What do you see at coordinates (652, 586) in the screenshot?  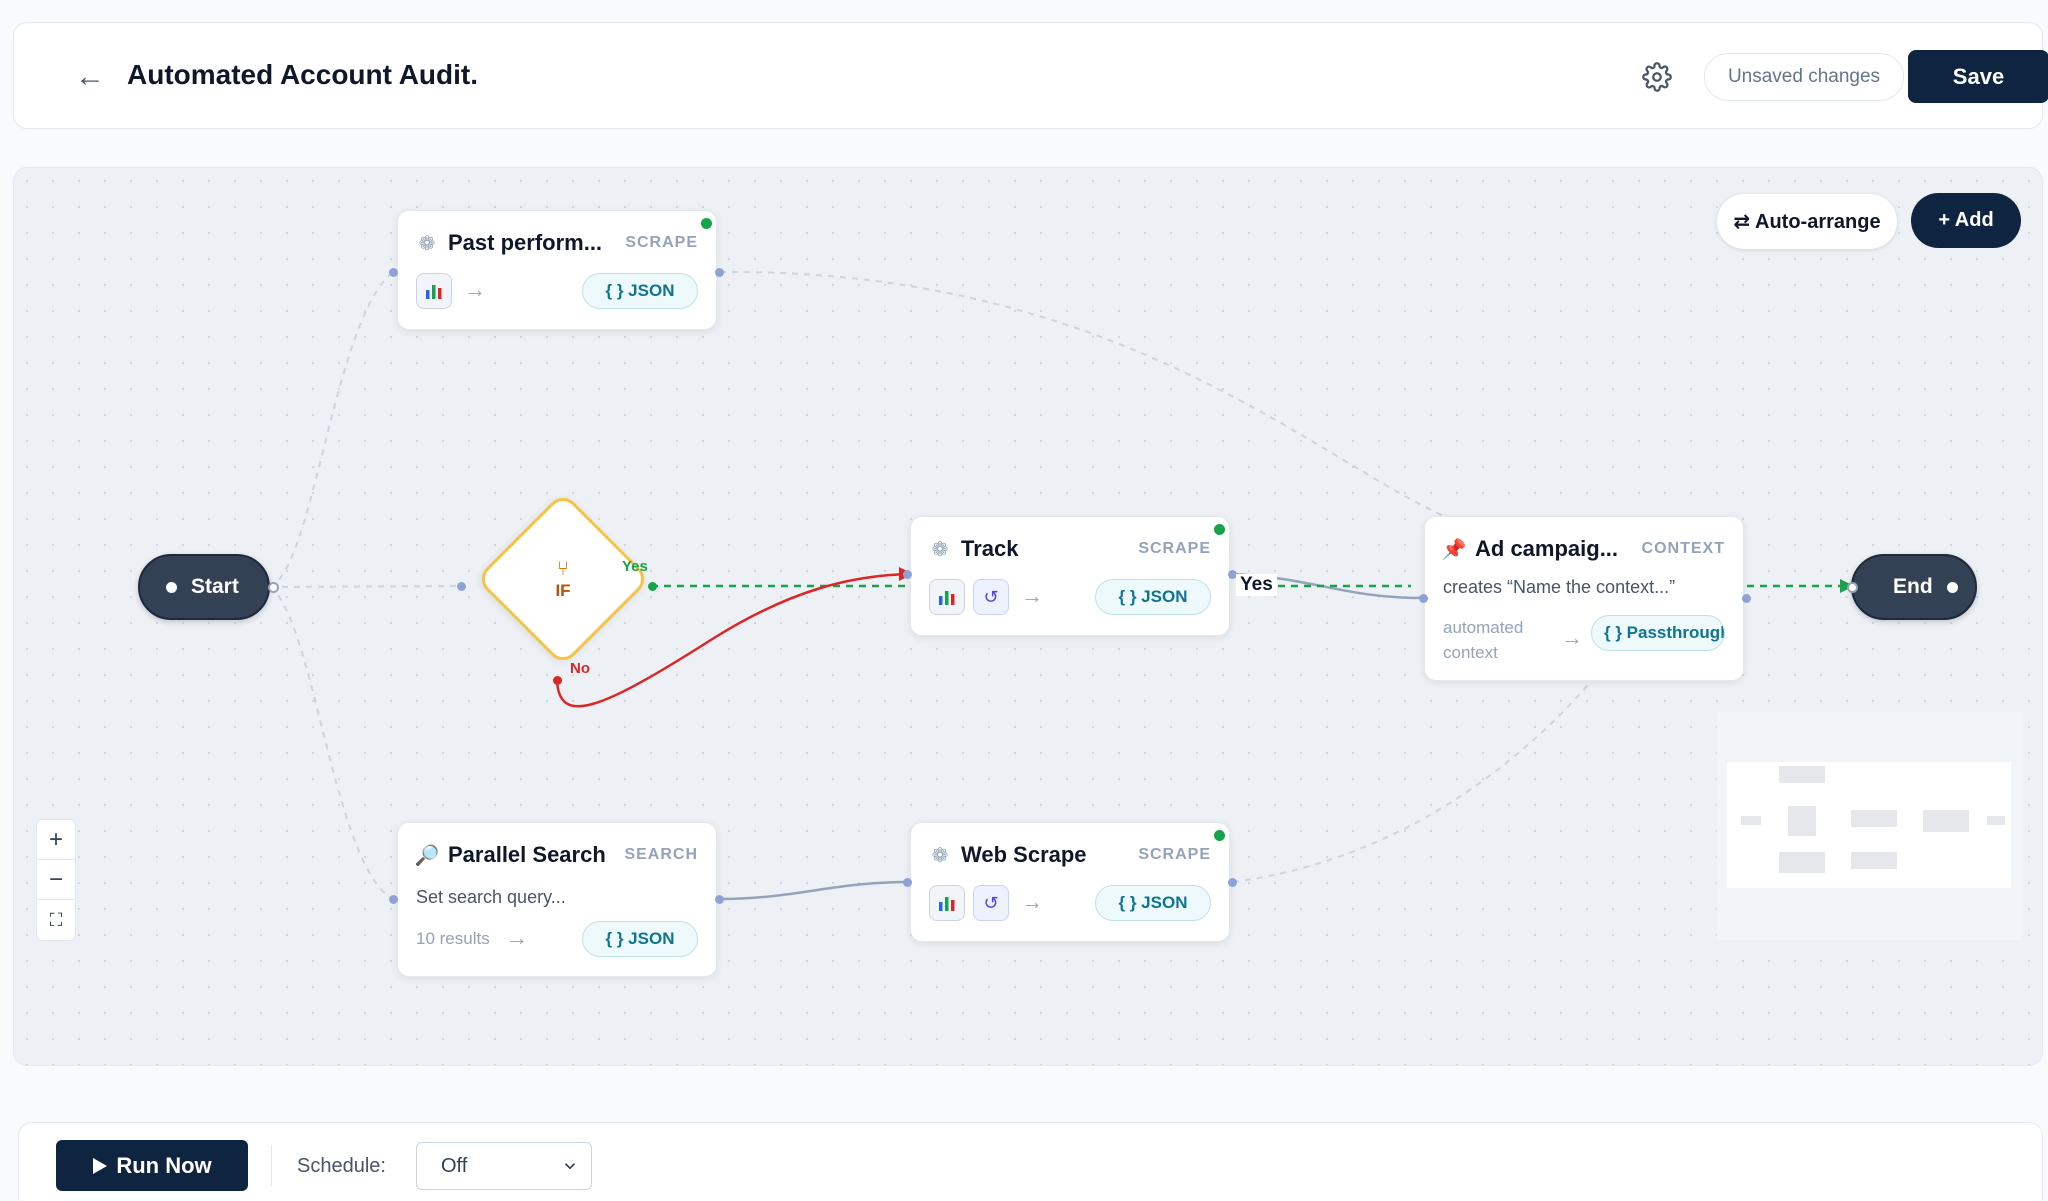 I see `if-yes-handle` at bounding box center [652, 586].